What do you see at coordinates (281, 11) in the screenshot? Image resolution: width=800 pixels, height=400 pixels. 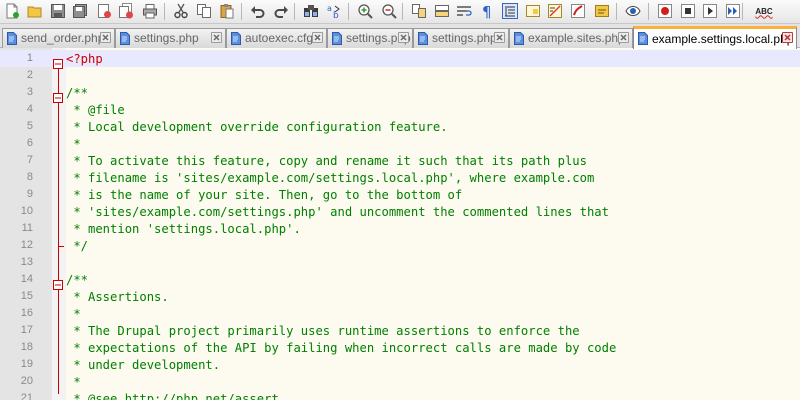 I see `redo-icon` at bounding box center [281, 11].